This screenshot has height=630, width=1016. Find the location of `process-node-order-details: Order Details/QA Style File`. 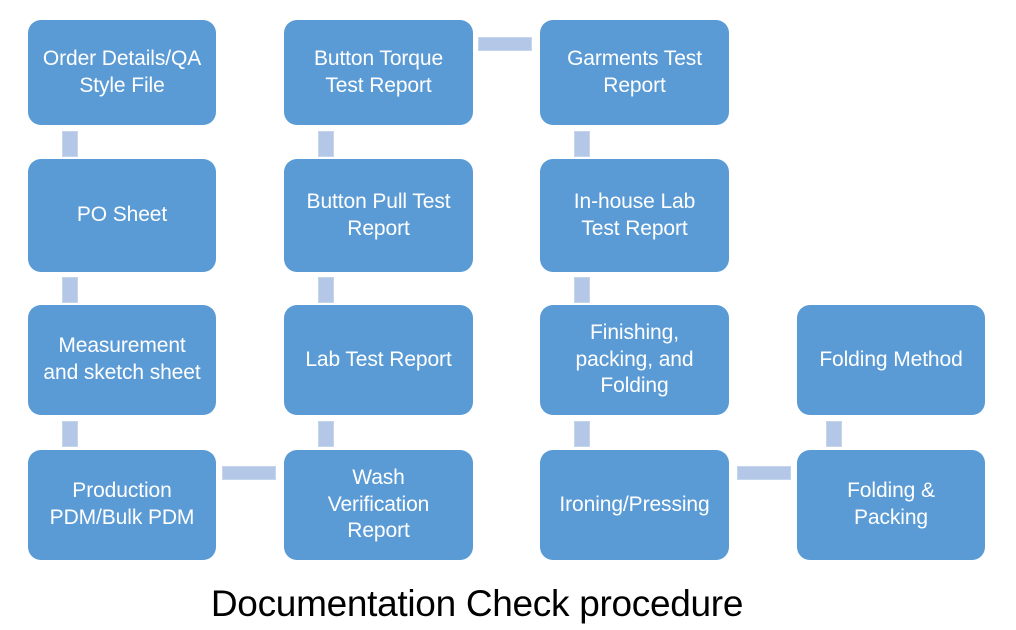

process-node-order-details: Order Details/QA Style File is located at coordinates (122, 72).